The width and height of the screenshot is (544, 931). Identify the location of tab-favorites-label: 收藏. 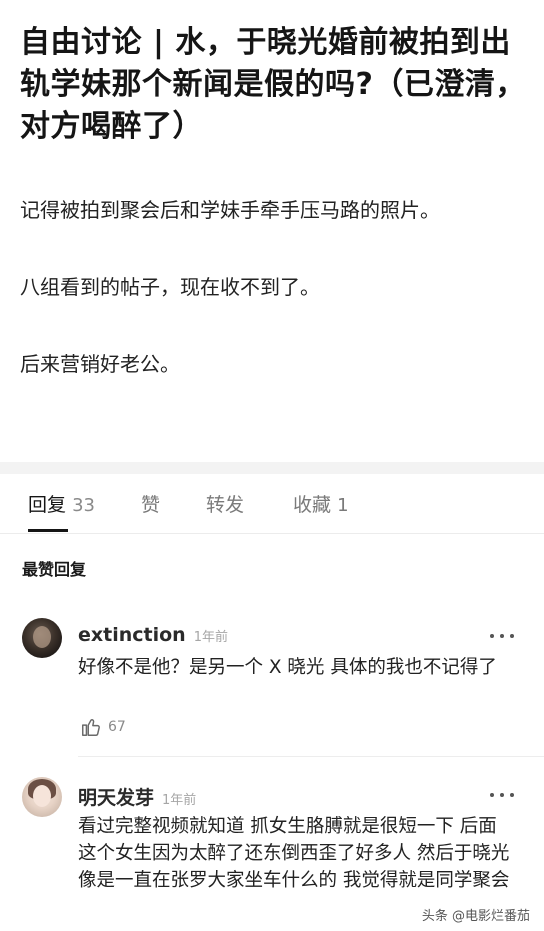
(312, 505).